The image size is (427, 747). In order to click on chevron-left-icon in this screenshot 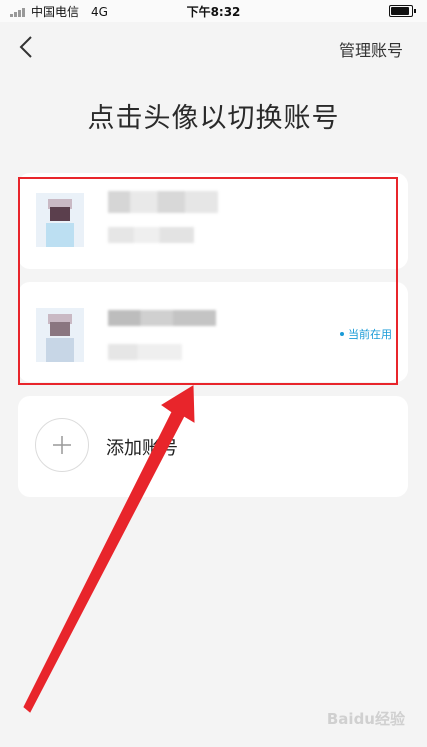, I will do `click(25, 47)`.